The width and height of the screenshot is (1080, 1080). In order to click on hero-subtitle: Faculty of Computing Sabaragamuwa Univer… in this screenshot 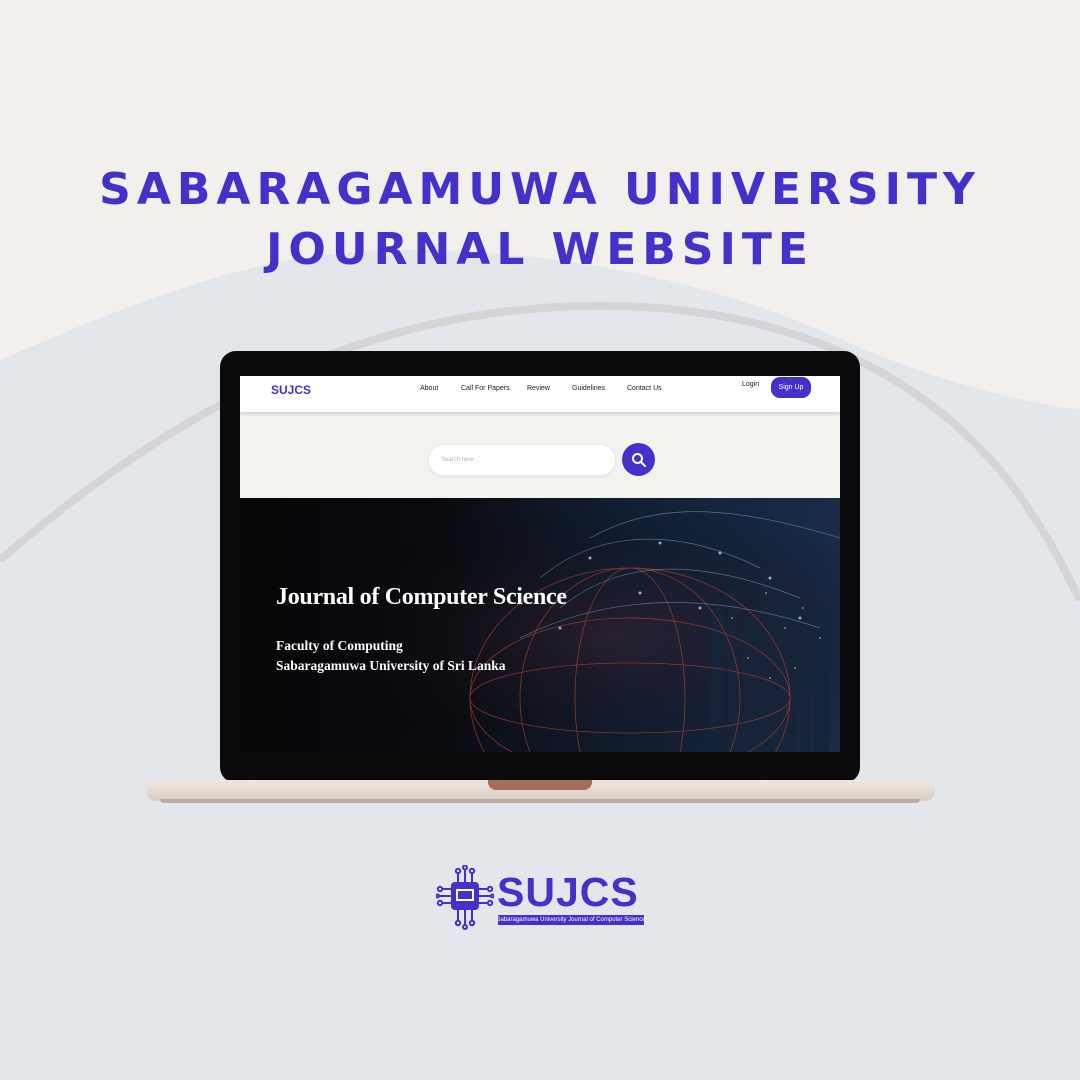, I will do `click(391, 656)`.